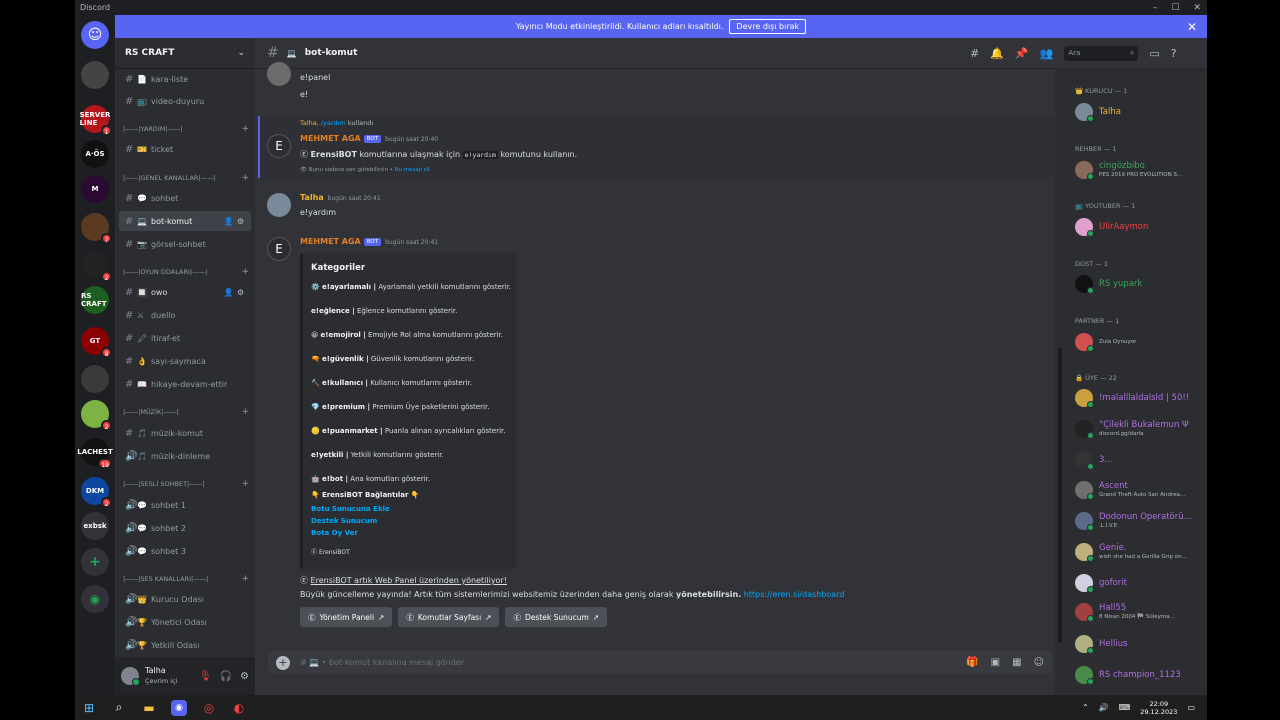 The width and height of the screenshot is (1280, 720). Describe the element at coordinates (179, 707) in the screenshot. I see `discord-taskbar-icon: ◉` at that location.